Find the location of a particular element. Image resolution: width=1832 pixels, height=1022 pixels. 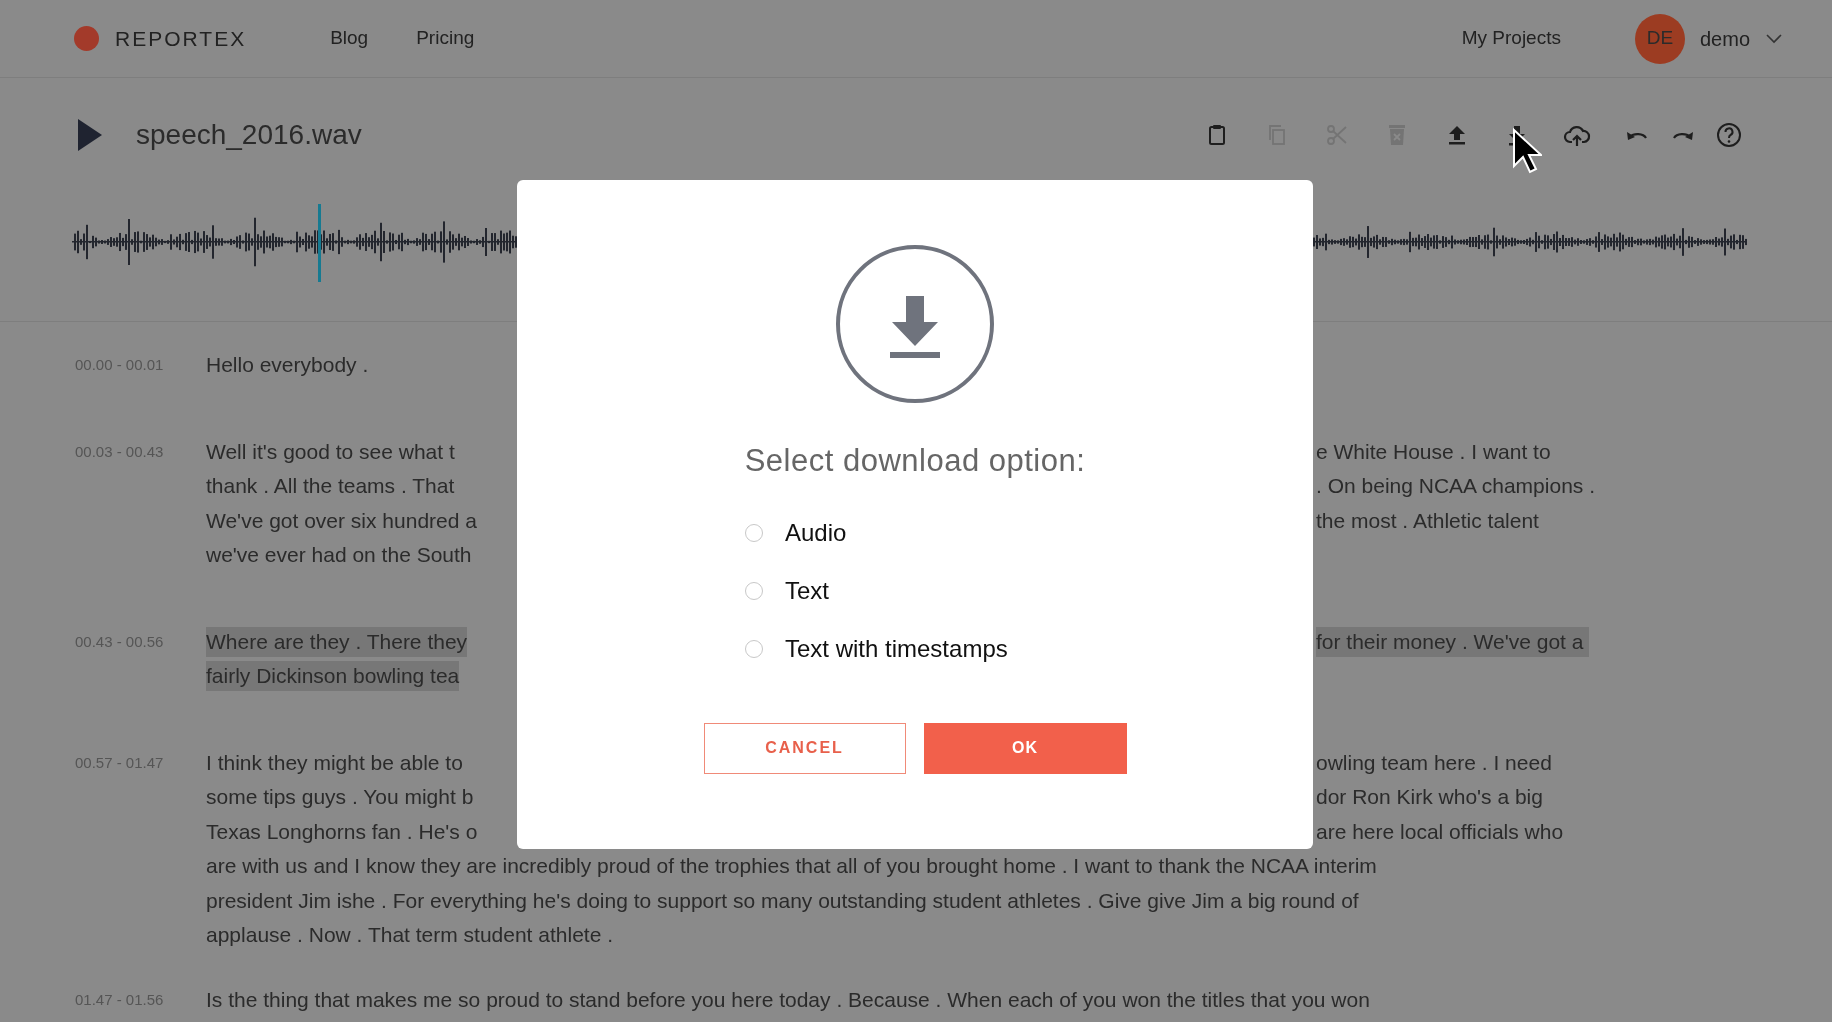

user-avatar: DE is located at coordinates (1659, 38).